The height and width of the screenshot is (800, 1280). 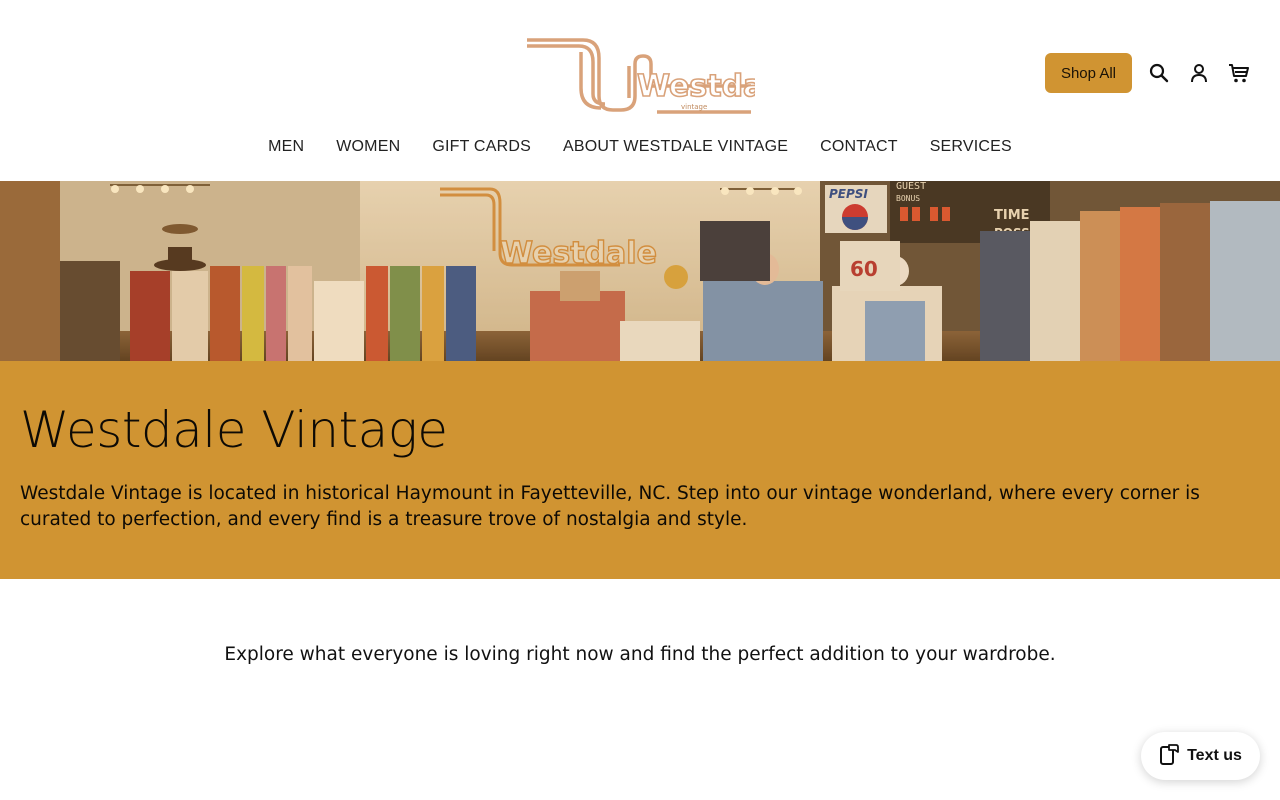 I want to click on nav-item-gift-cards: GIFT CARDS, so click(x=481, y=147).